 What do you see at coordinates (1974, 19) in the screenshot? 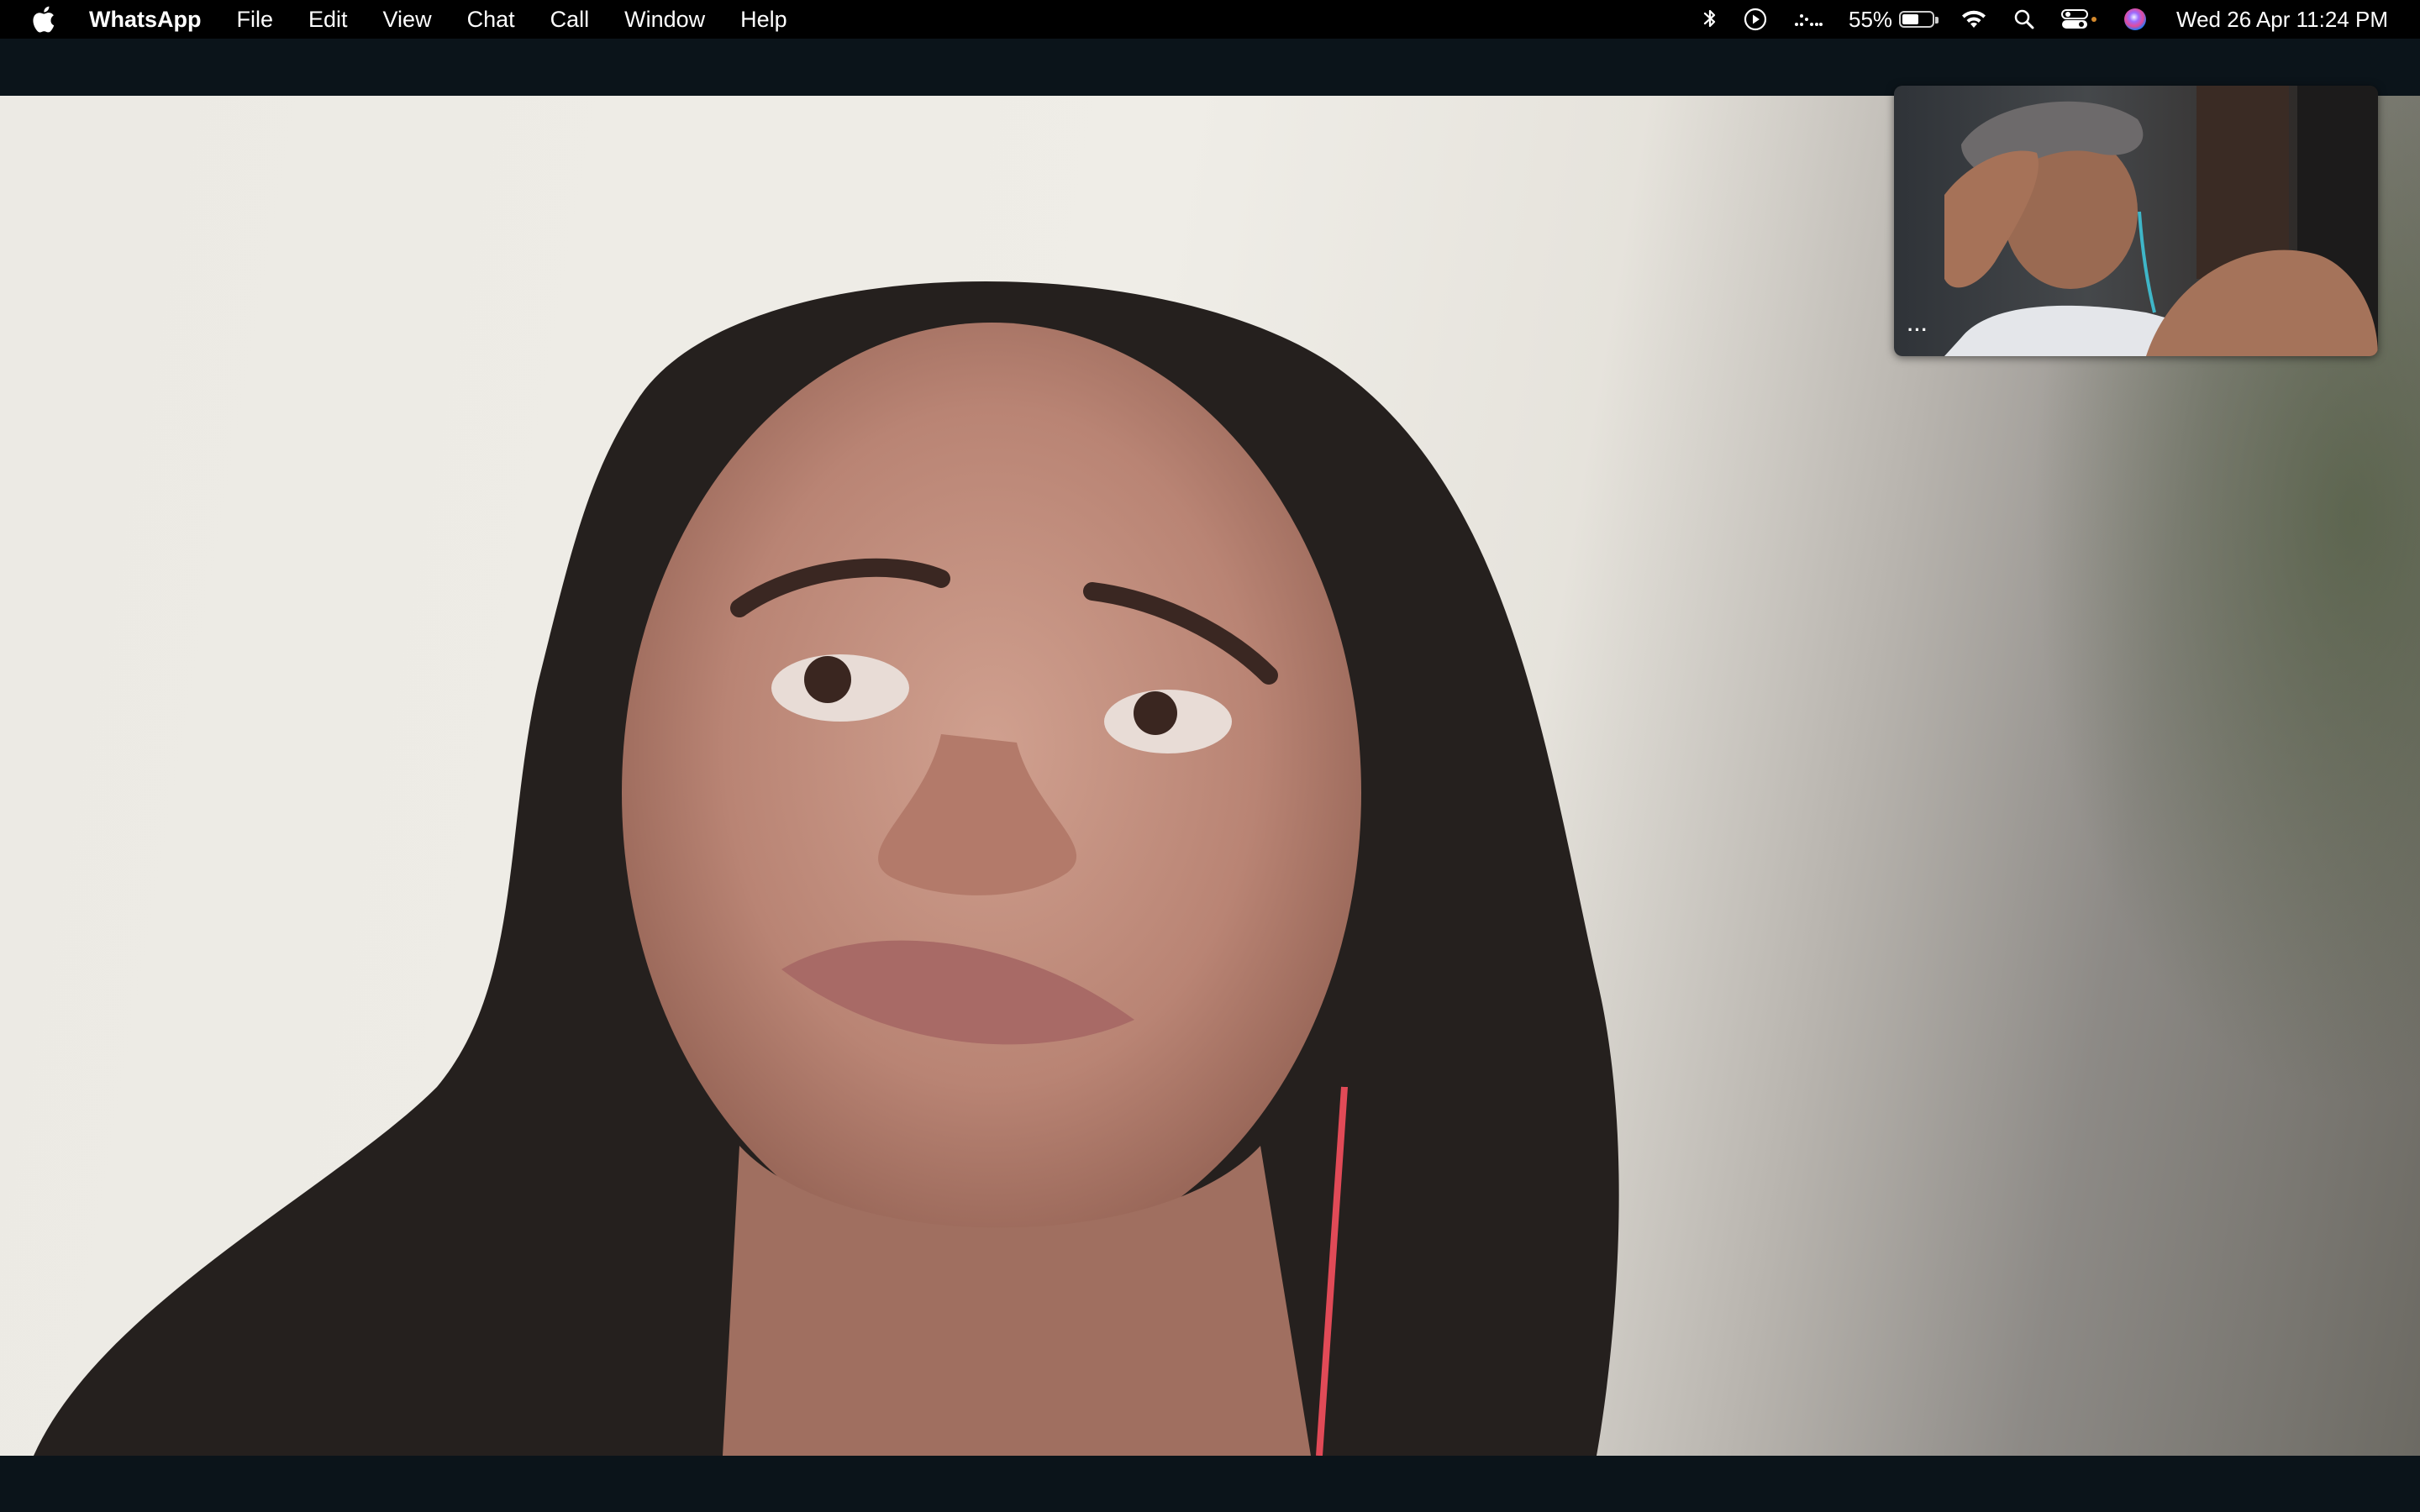
I see `wifi-icon` at bounding box center [1974, 19].